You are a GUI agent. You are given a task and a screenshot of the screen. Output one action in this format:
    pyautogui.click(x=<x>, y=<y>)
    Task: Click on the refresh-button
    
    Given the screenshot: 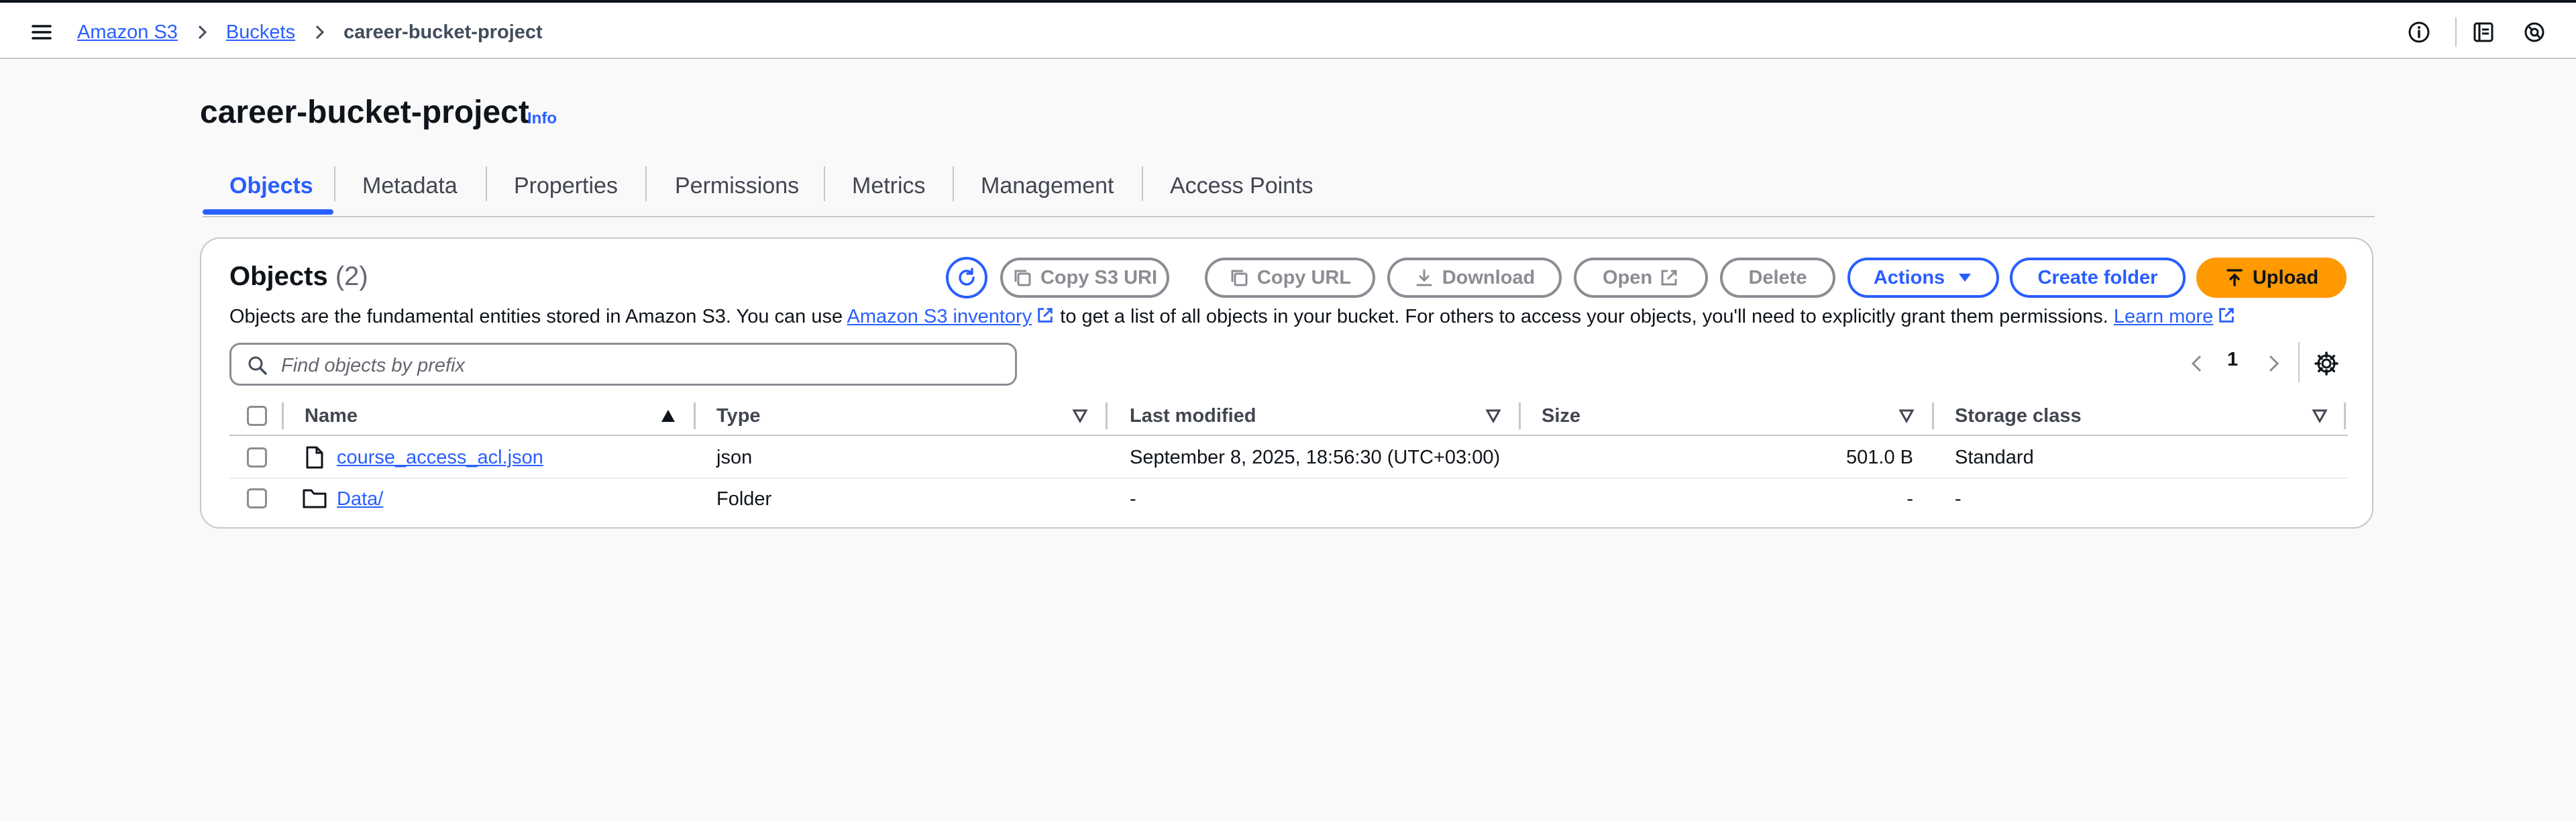 What is the action you would take?
    pyautogui.click(x=966, y=277)
    